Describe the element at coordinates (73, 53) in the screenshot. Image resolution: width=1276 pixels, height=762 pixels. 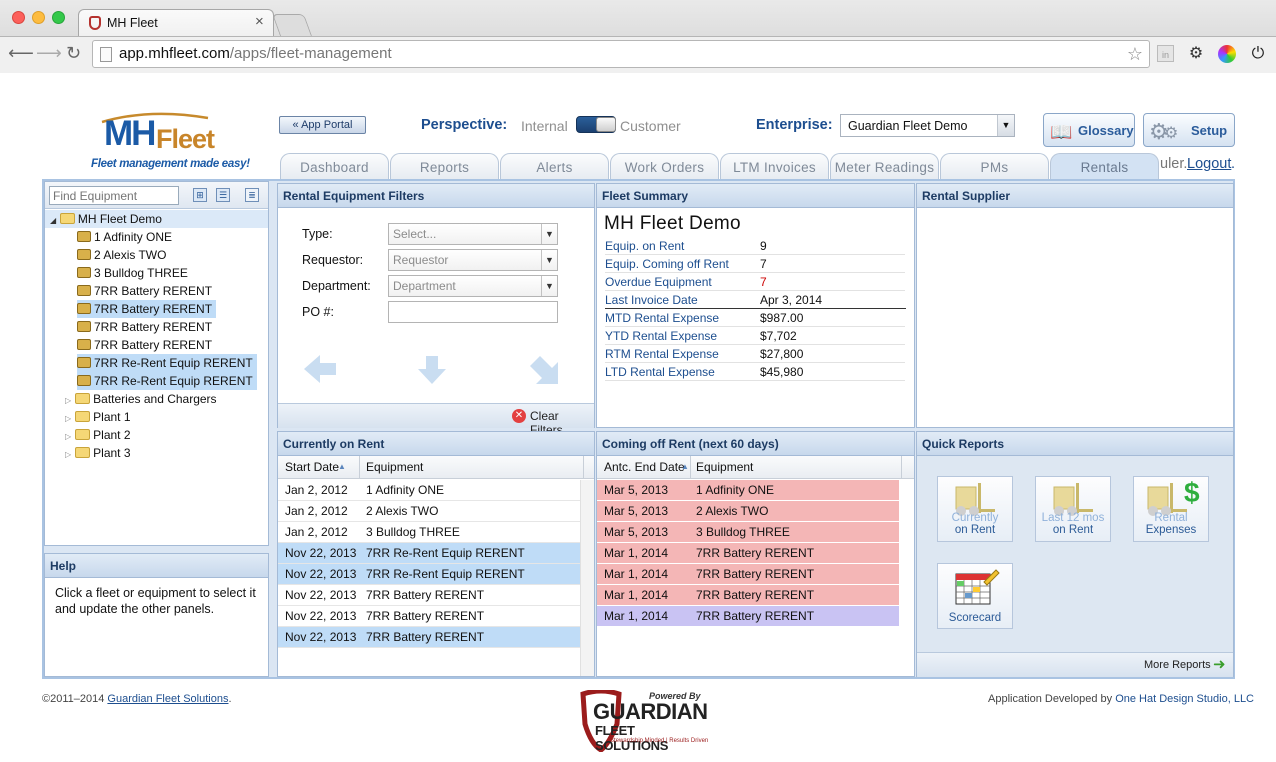
I see `reload-icon: ↻` at that location.